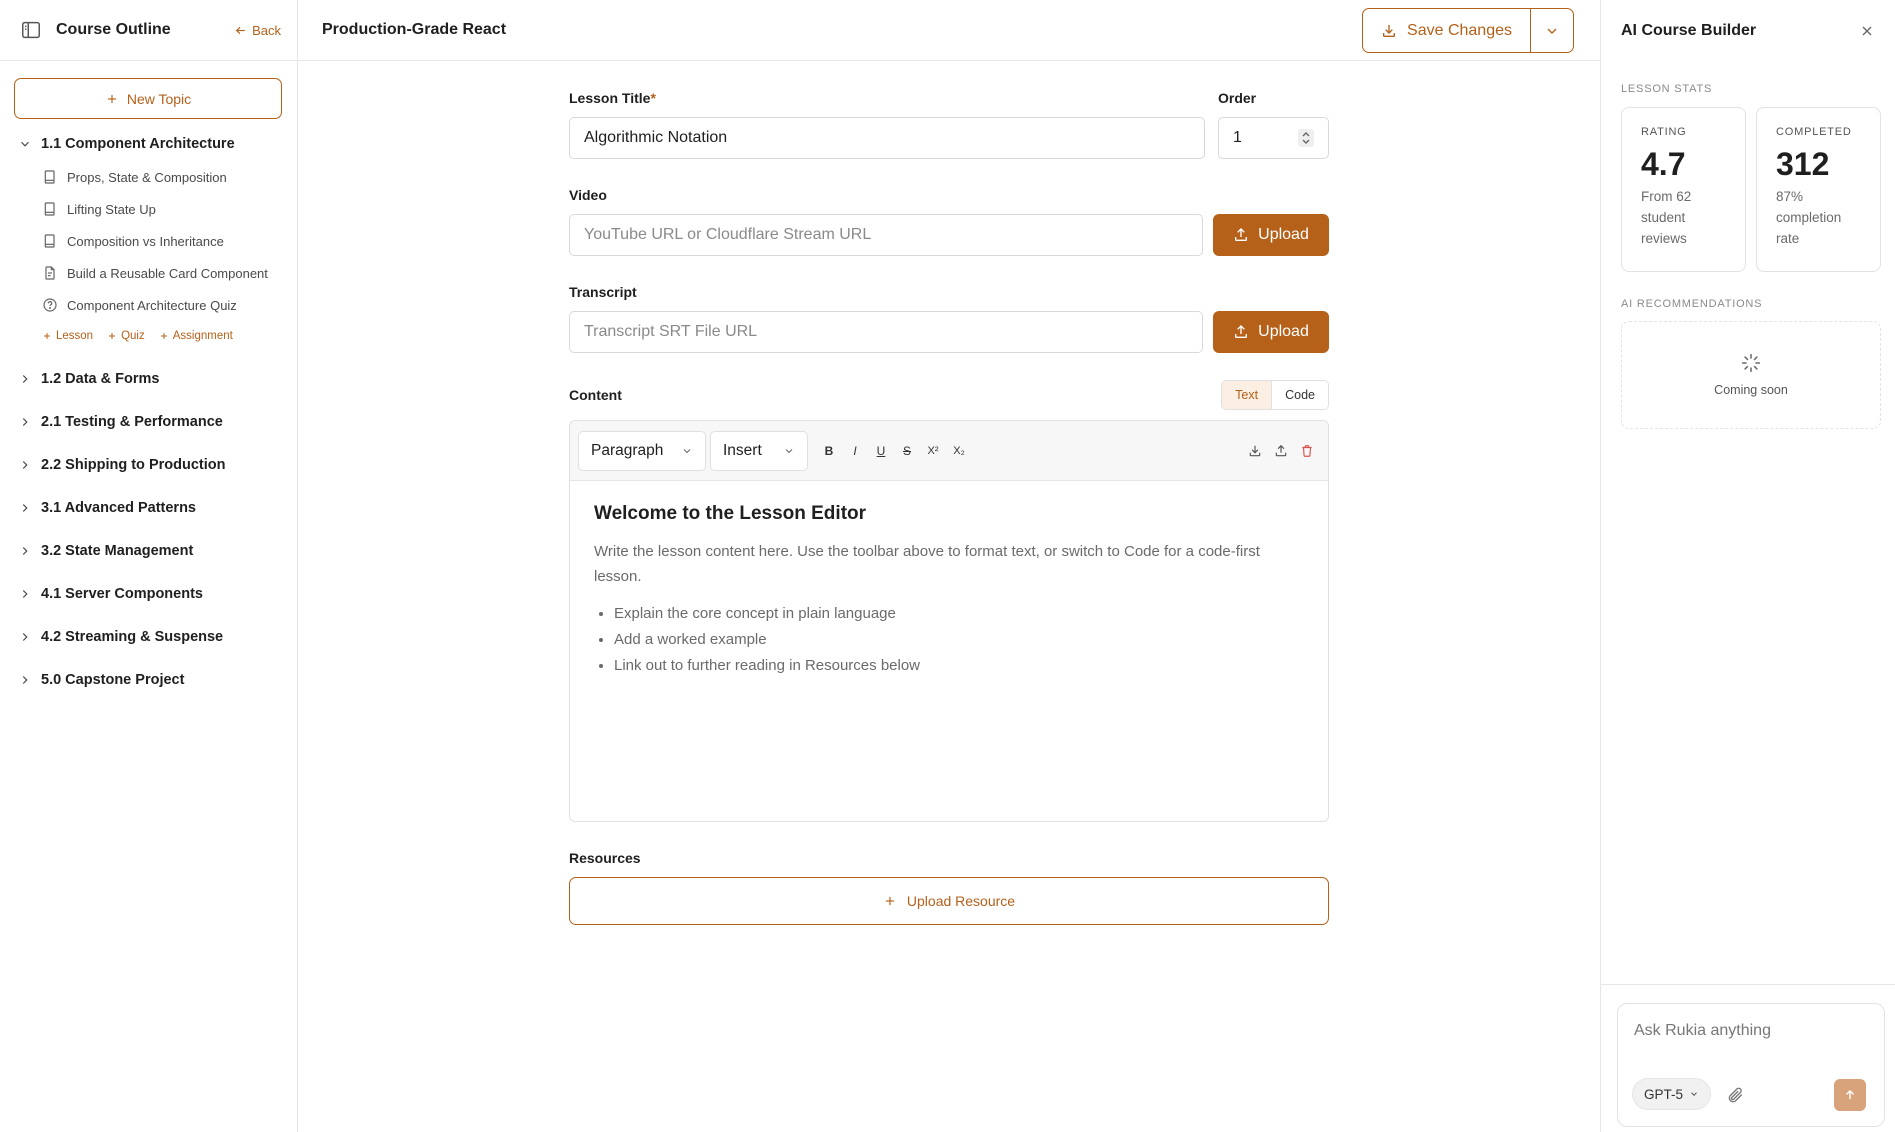 This screenshot has height=1132, width=1895. What do you see at coordinates (1389, 30) in the screenshot?
I see `download-icon` at bounding box center [1389, 30].